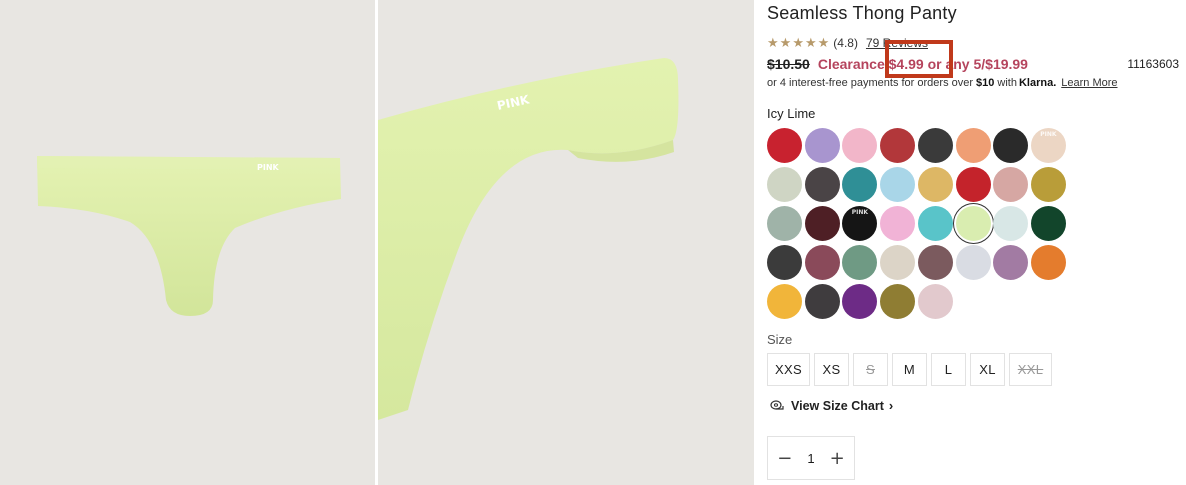 The height and width of the screenshot is (485, 1186). I want to click on color-swatch-ice-blue, so click(1011, 223).